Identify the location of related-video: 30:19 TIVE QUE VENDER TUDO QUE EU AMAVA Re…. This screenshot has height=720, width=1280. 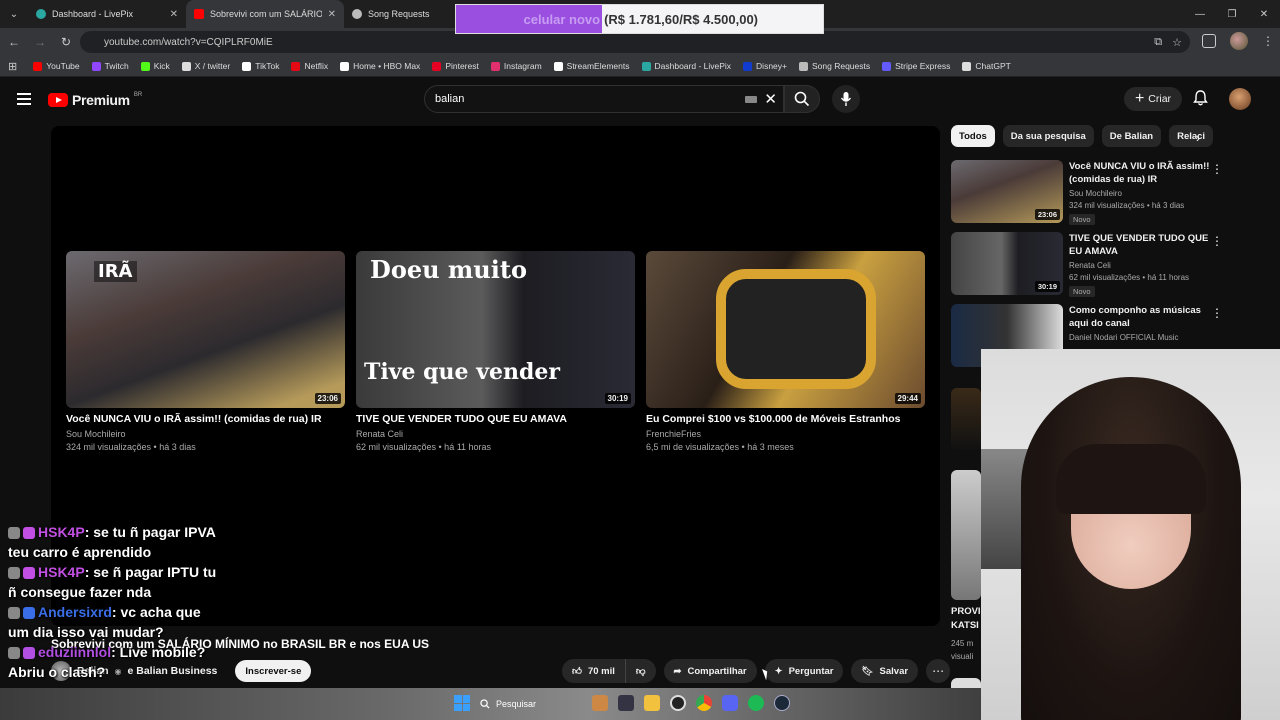
(1111, 264).